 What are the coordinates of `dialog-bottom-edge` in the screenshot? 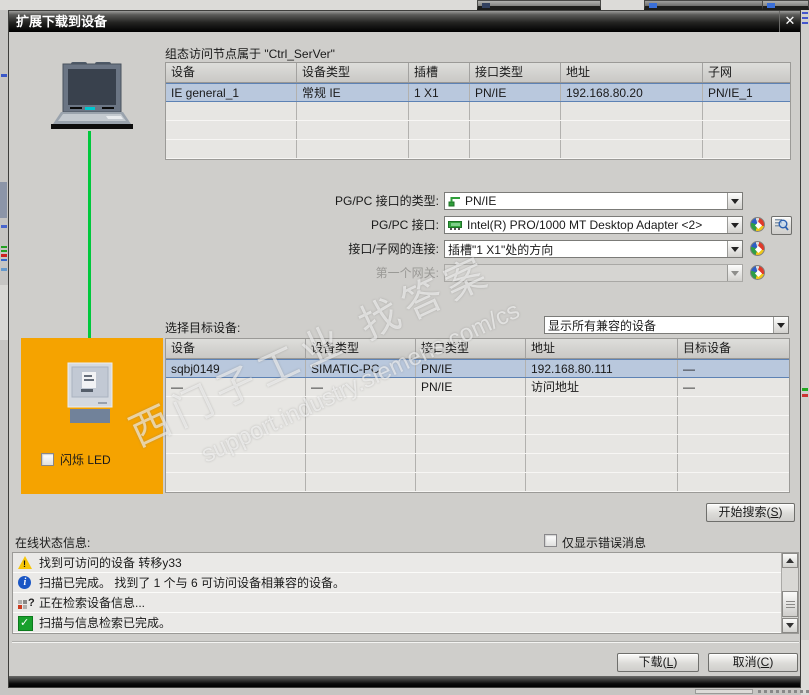 It's located at (404, 681).